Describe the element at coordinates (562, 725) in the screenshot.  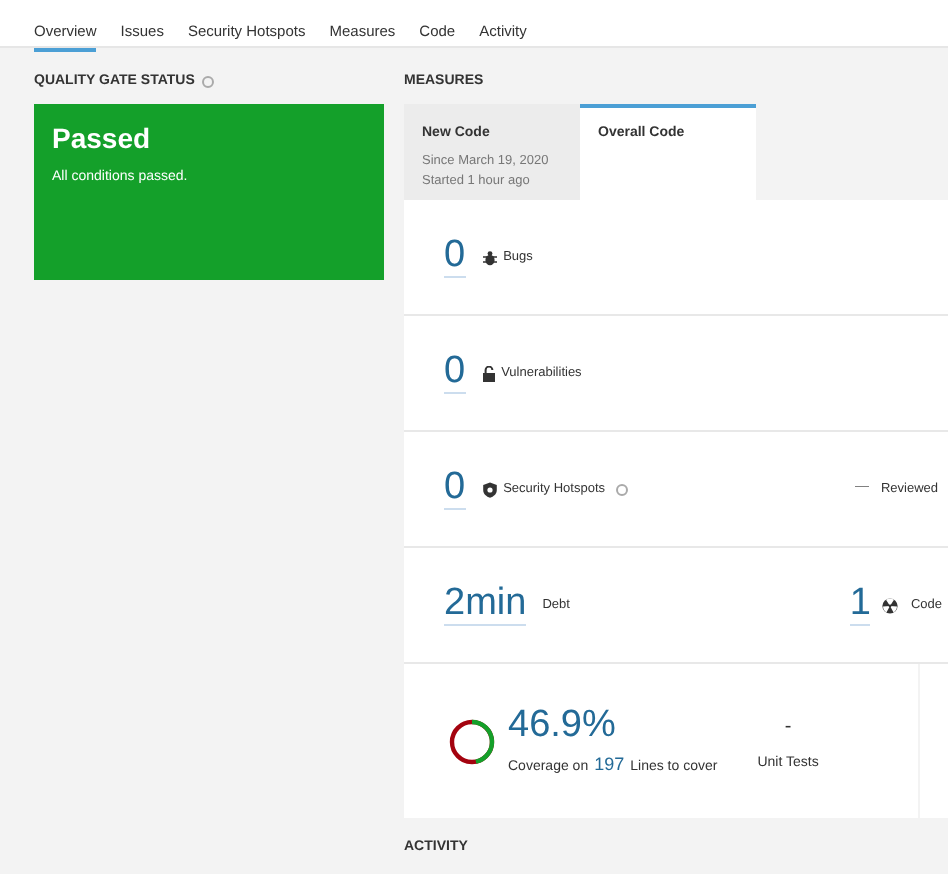
I see `coverage-value: 46.9%` at that location.